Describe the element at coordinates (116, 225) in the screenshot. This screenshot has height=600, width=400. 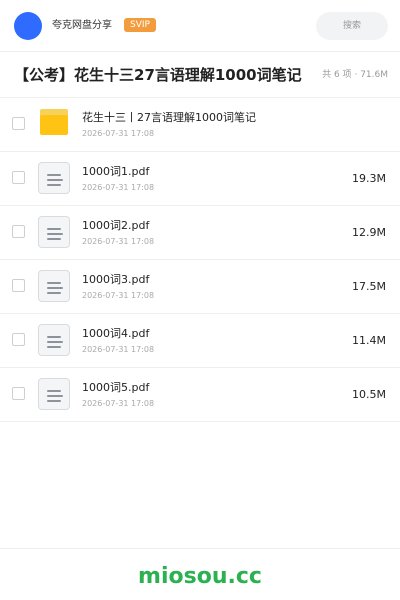
I see `file-name: 1000词2.pdf` at that location.